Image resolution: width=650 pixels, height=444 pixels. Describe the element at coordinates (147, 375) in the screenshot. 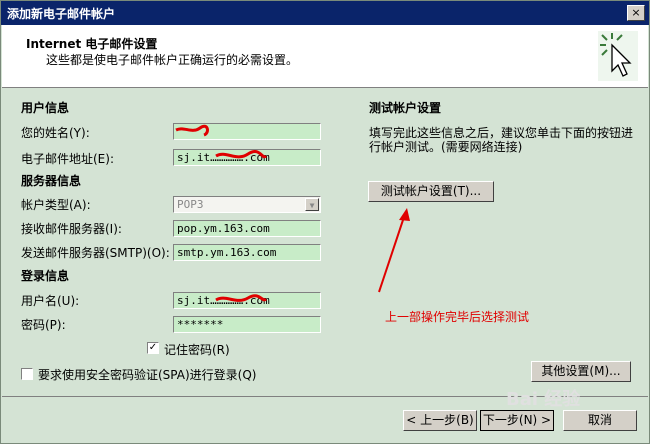

I see `spa-label: 要求使用安全密码验证(SPA)进行登录(Q)` at that location.